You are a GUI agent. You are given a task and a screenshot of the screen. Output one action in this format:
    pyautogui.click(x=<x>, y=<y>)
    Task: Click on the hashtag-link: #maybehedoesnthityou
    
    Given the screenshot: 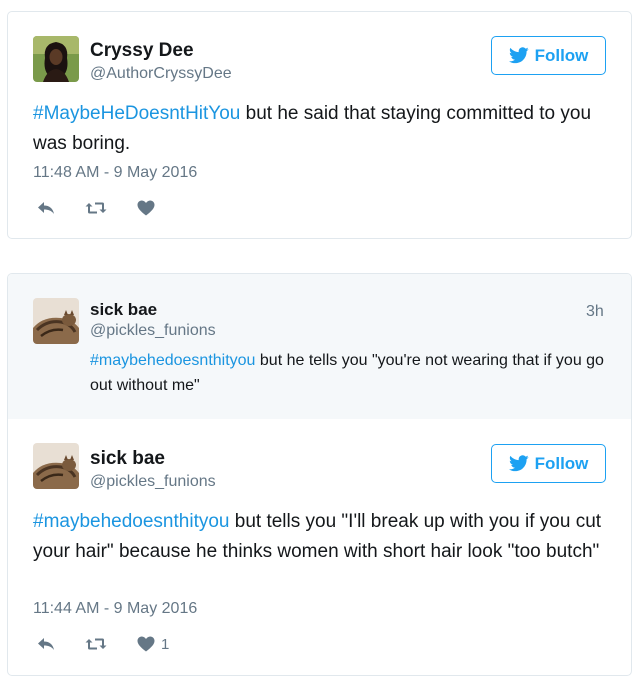 What is the action you would take?
    pyautogui.click(x=131, y=521)
    